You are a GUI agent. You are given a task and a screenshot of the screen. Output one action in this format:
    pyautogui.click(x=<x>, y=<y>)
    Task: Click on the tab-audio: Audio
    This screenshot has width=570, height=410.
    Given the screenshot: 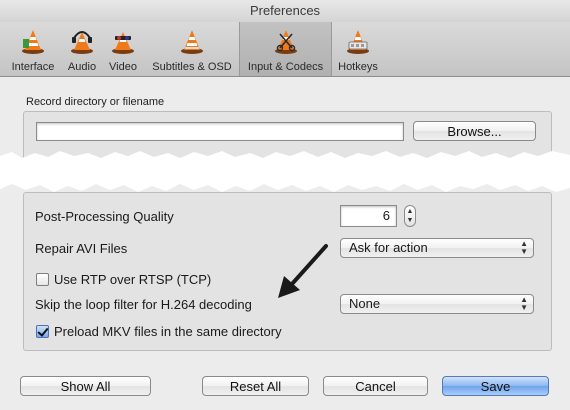 What is the action you would take?
    pyautogui.click(x=82, y=49)
    